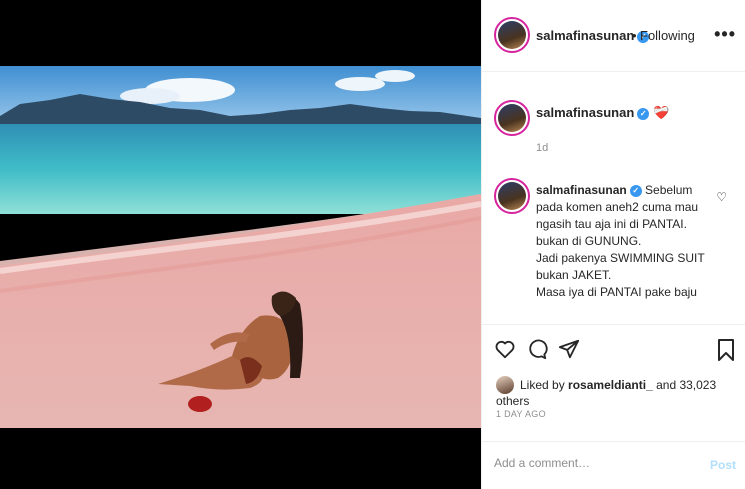  What do you see at coordinates (721, 197) in the screenshot?
I see `comment-like-heart-icon: ♡` at bounding box center [721, 197].